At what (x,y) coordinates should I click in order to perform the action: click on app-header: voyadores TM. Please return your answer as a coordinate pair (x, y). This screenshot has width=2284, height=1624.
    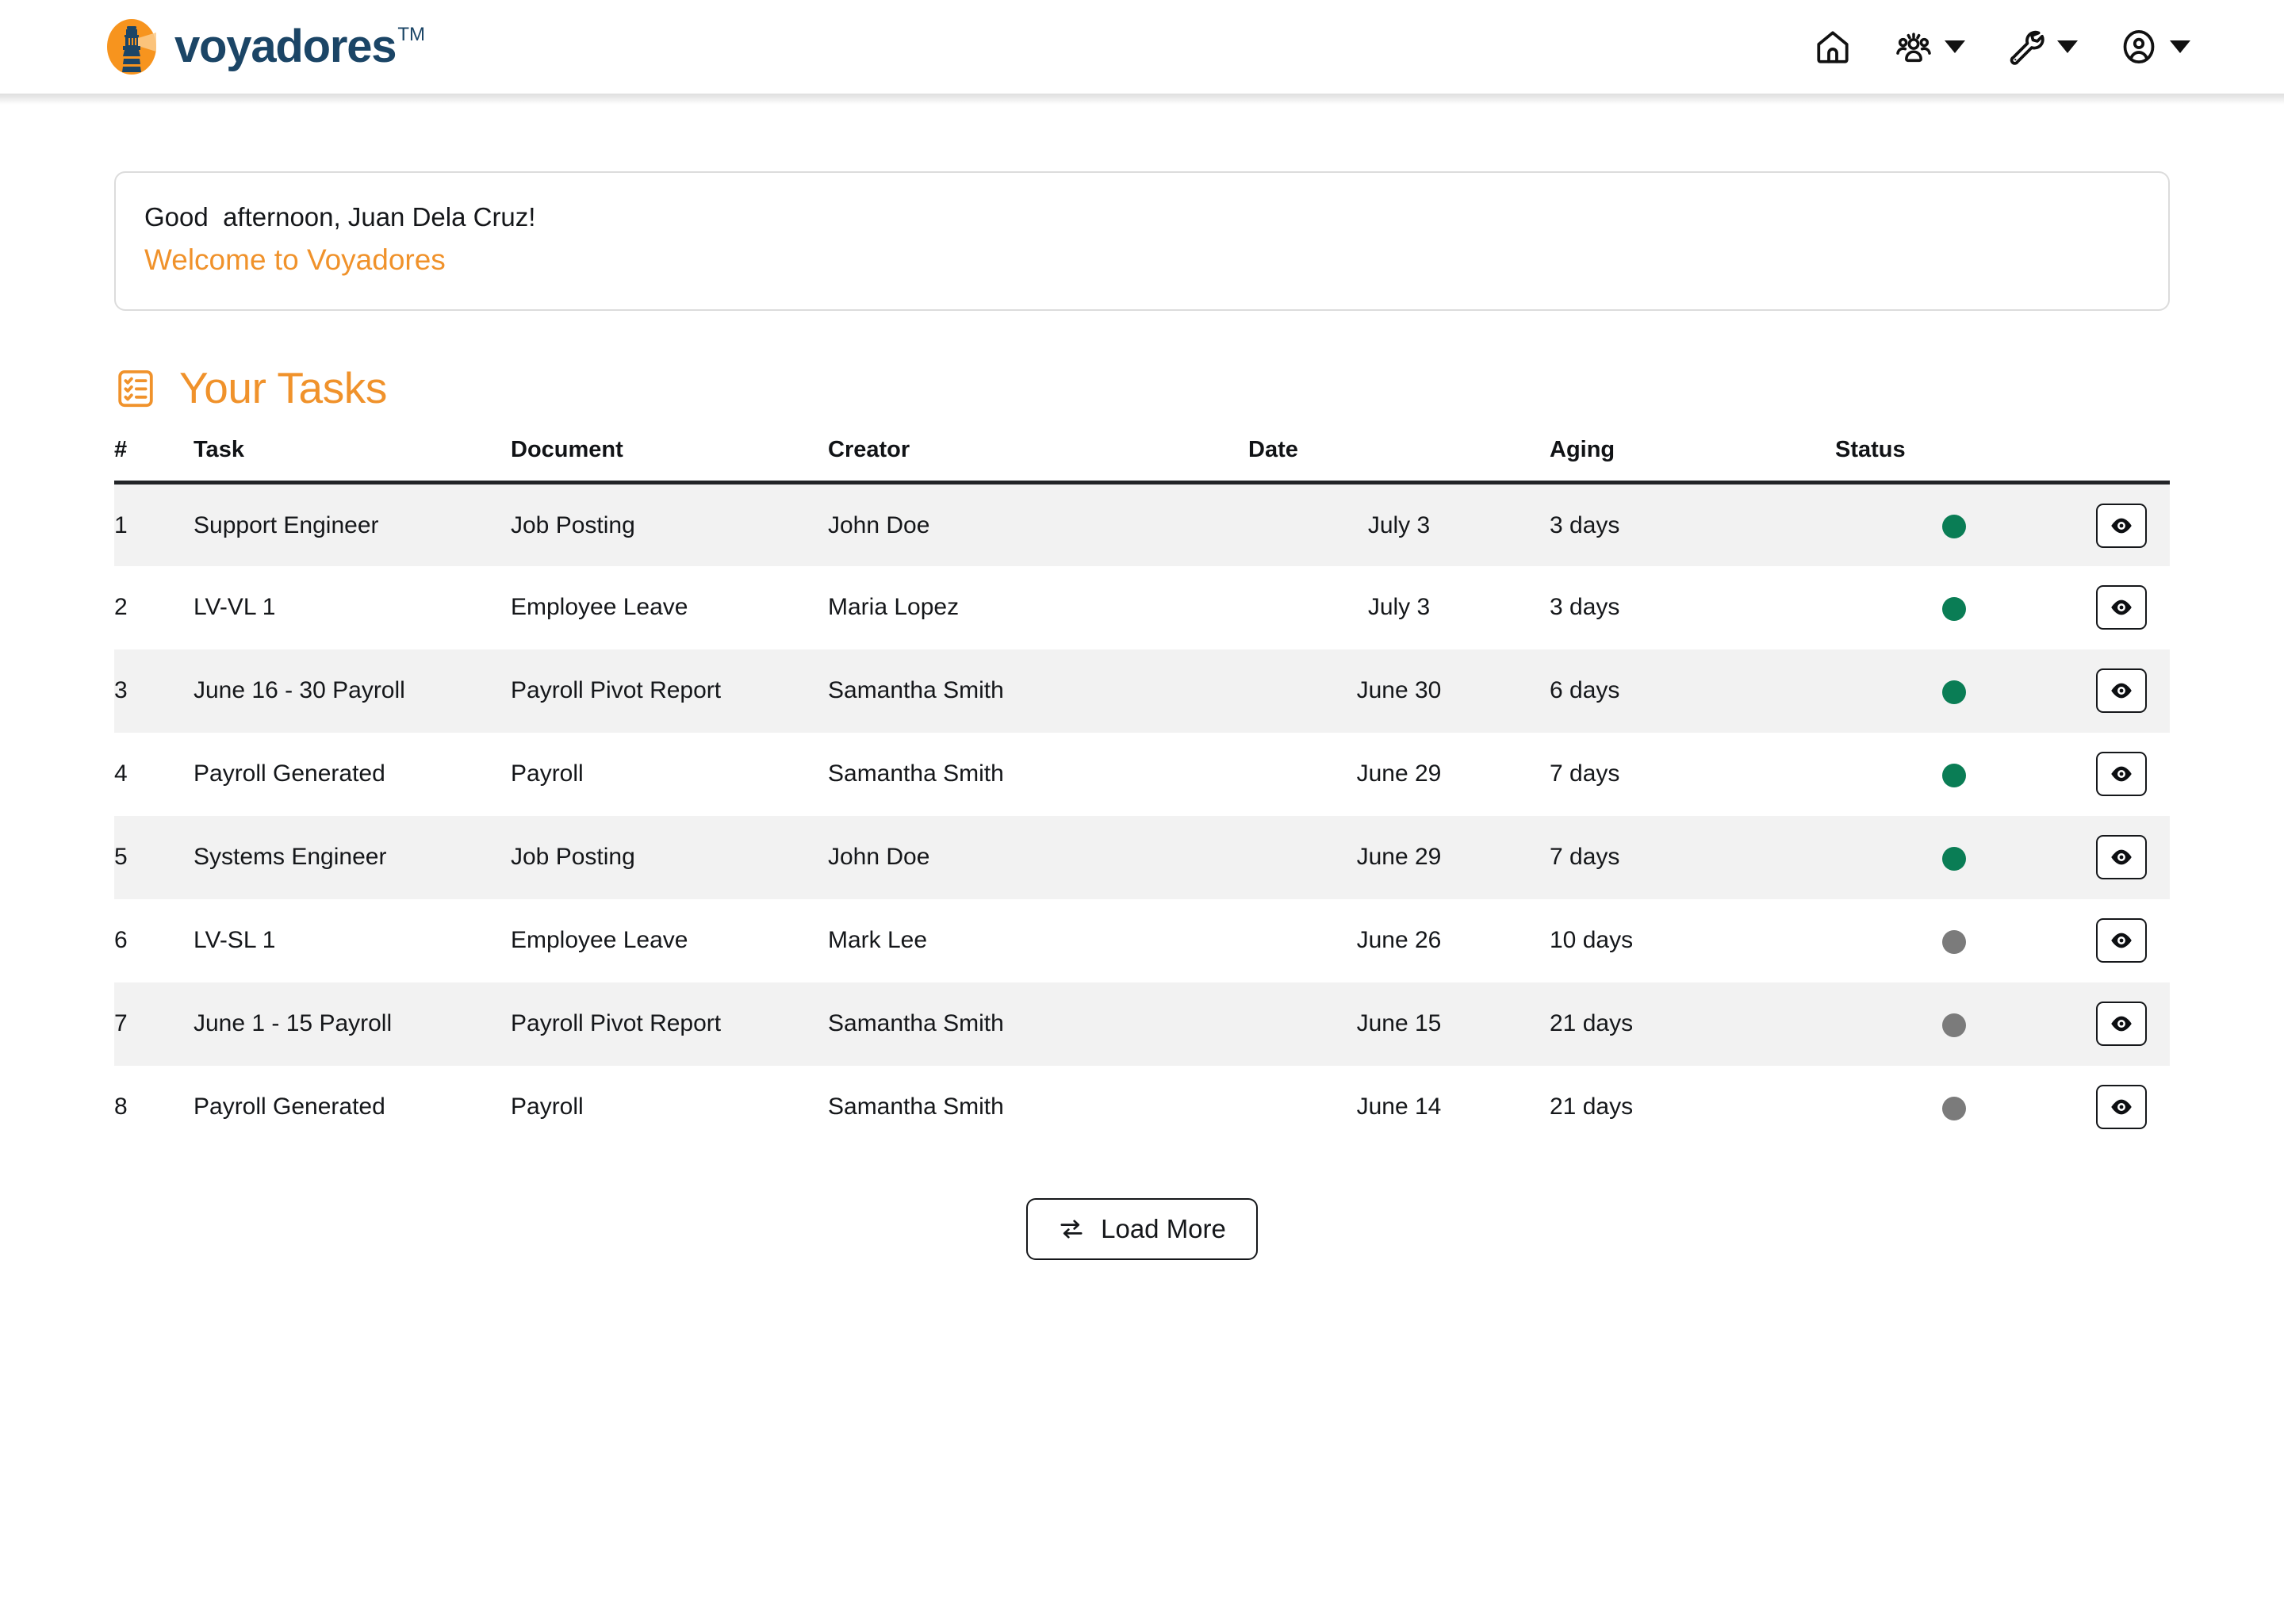
    Looking at the image, I should click on (1142, 52).